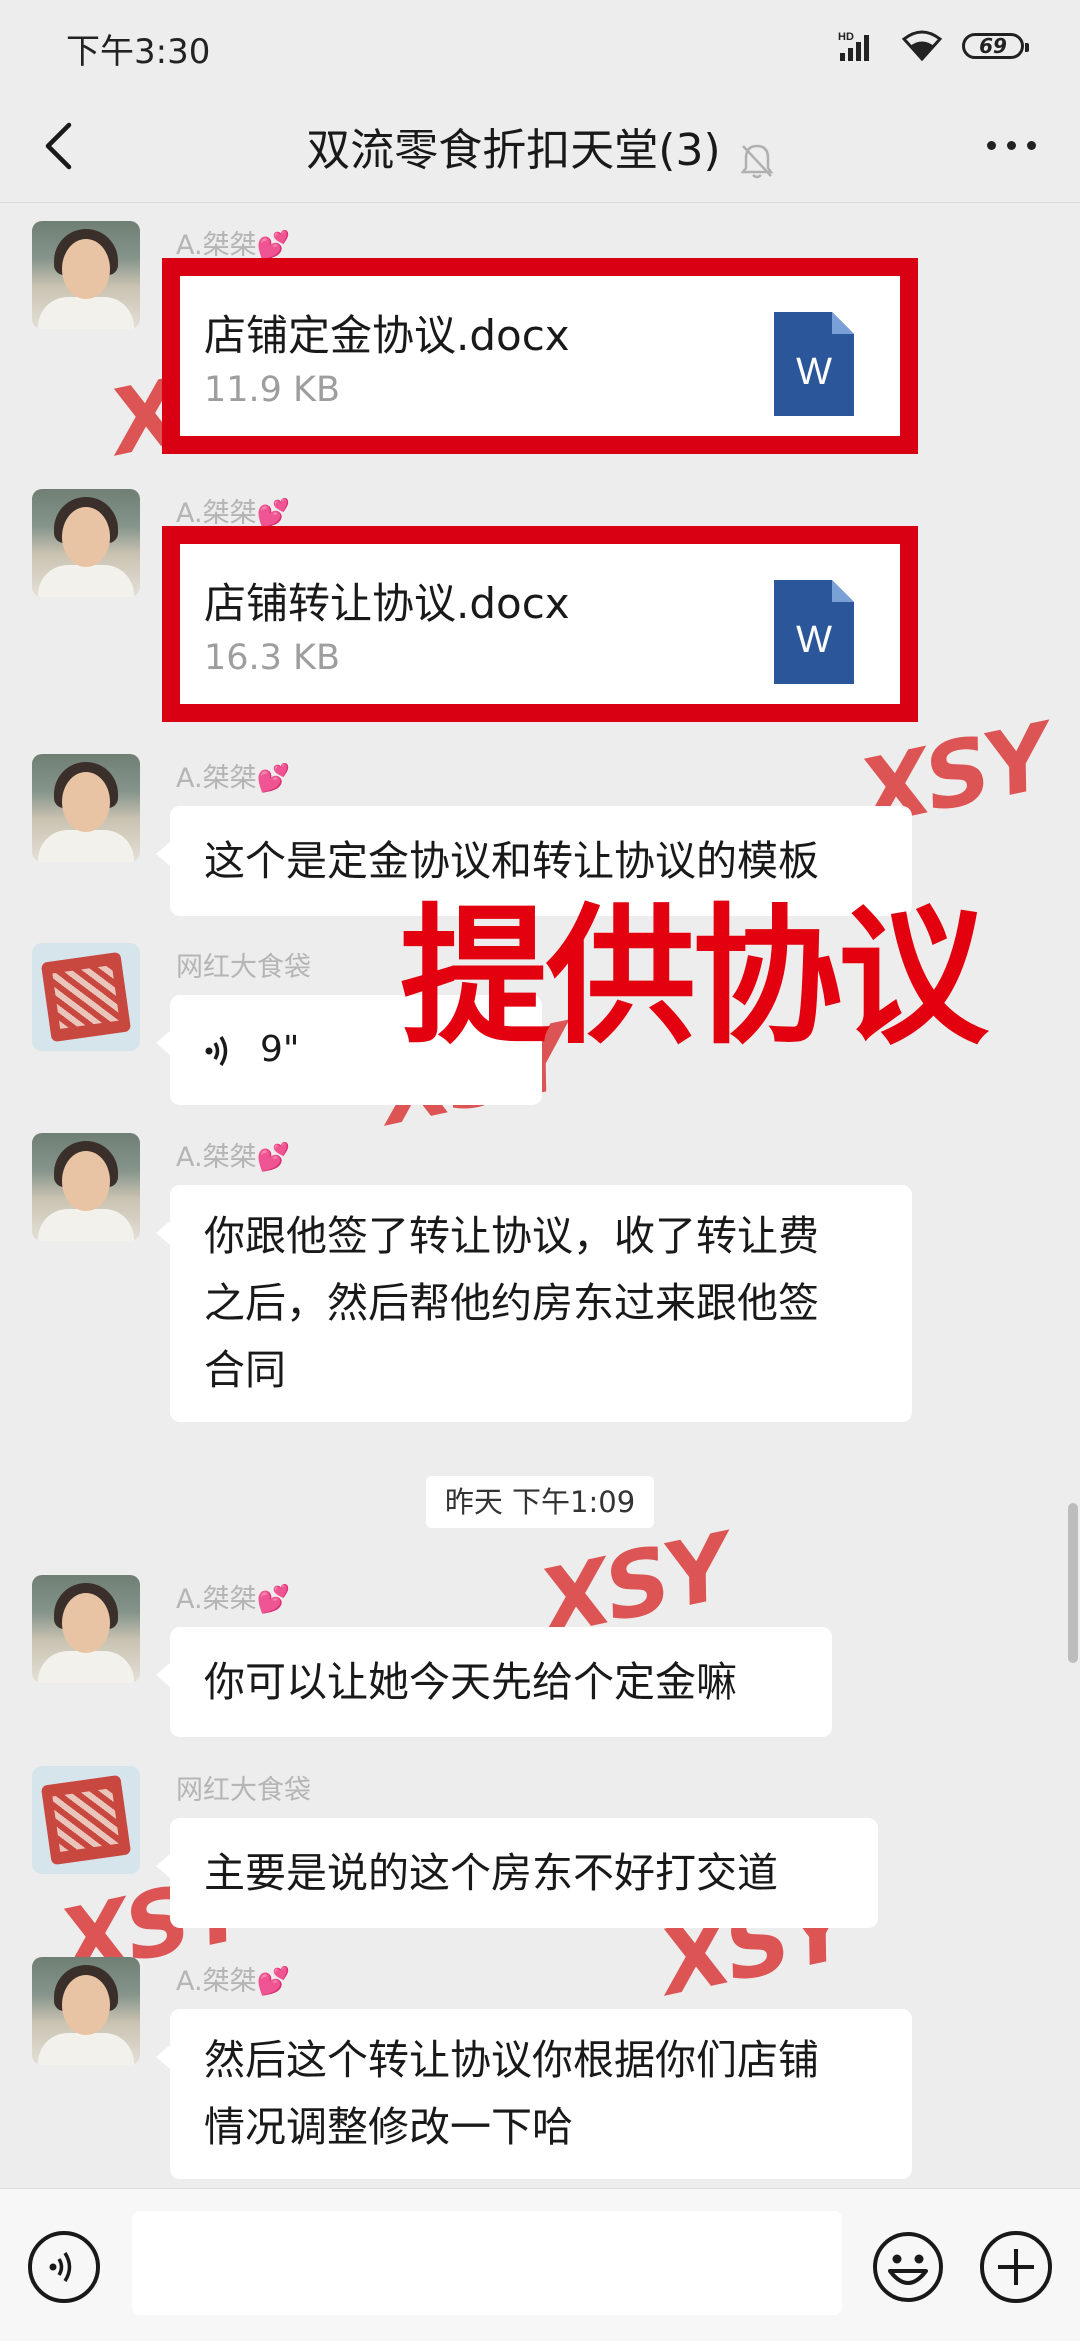  I want to click on title-wrap: 双流零食折扣天堂(3), so click(540, 147).